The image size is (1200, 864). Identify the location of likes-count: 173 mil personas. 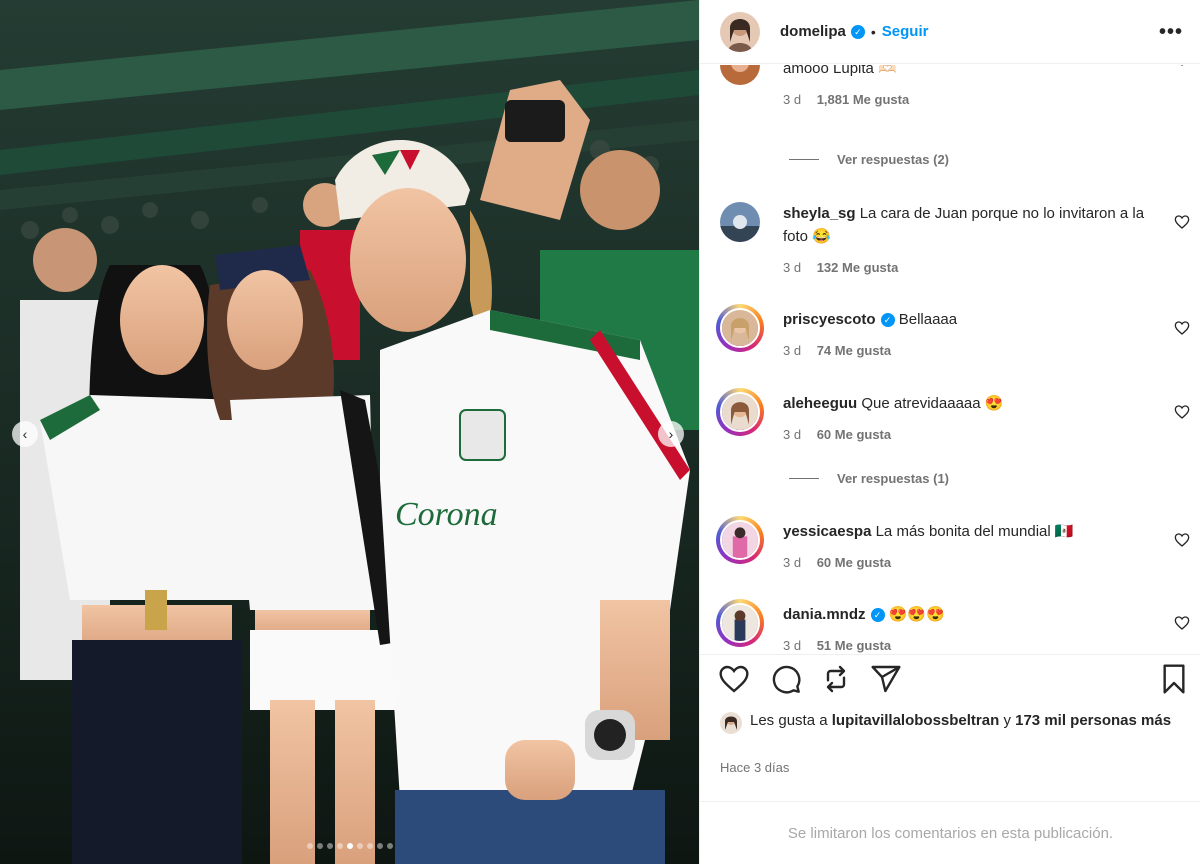
(1076, 720).